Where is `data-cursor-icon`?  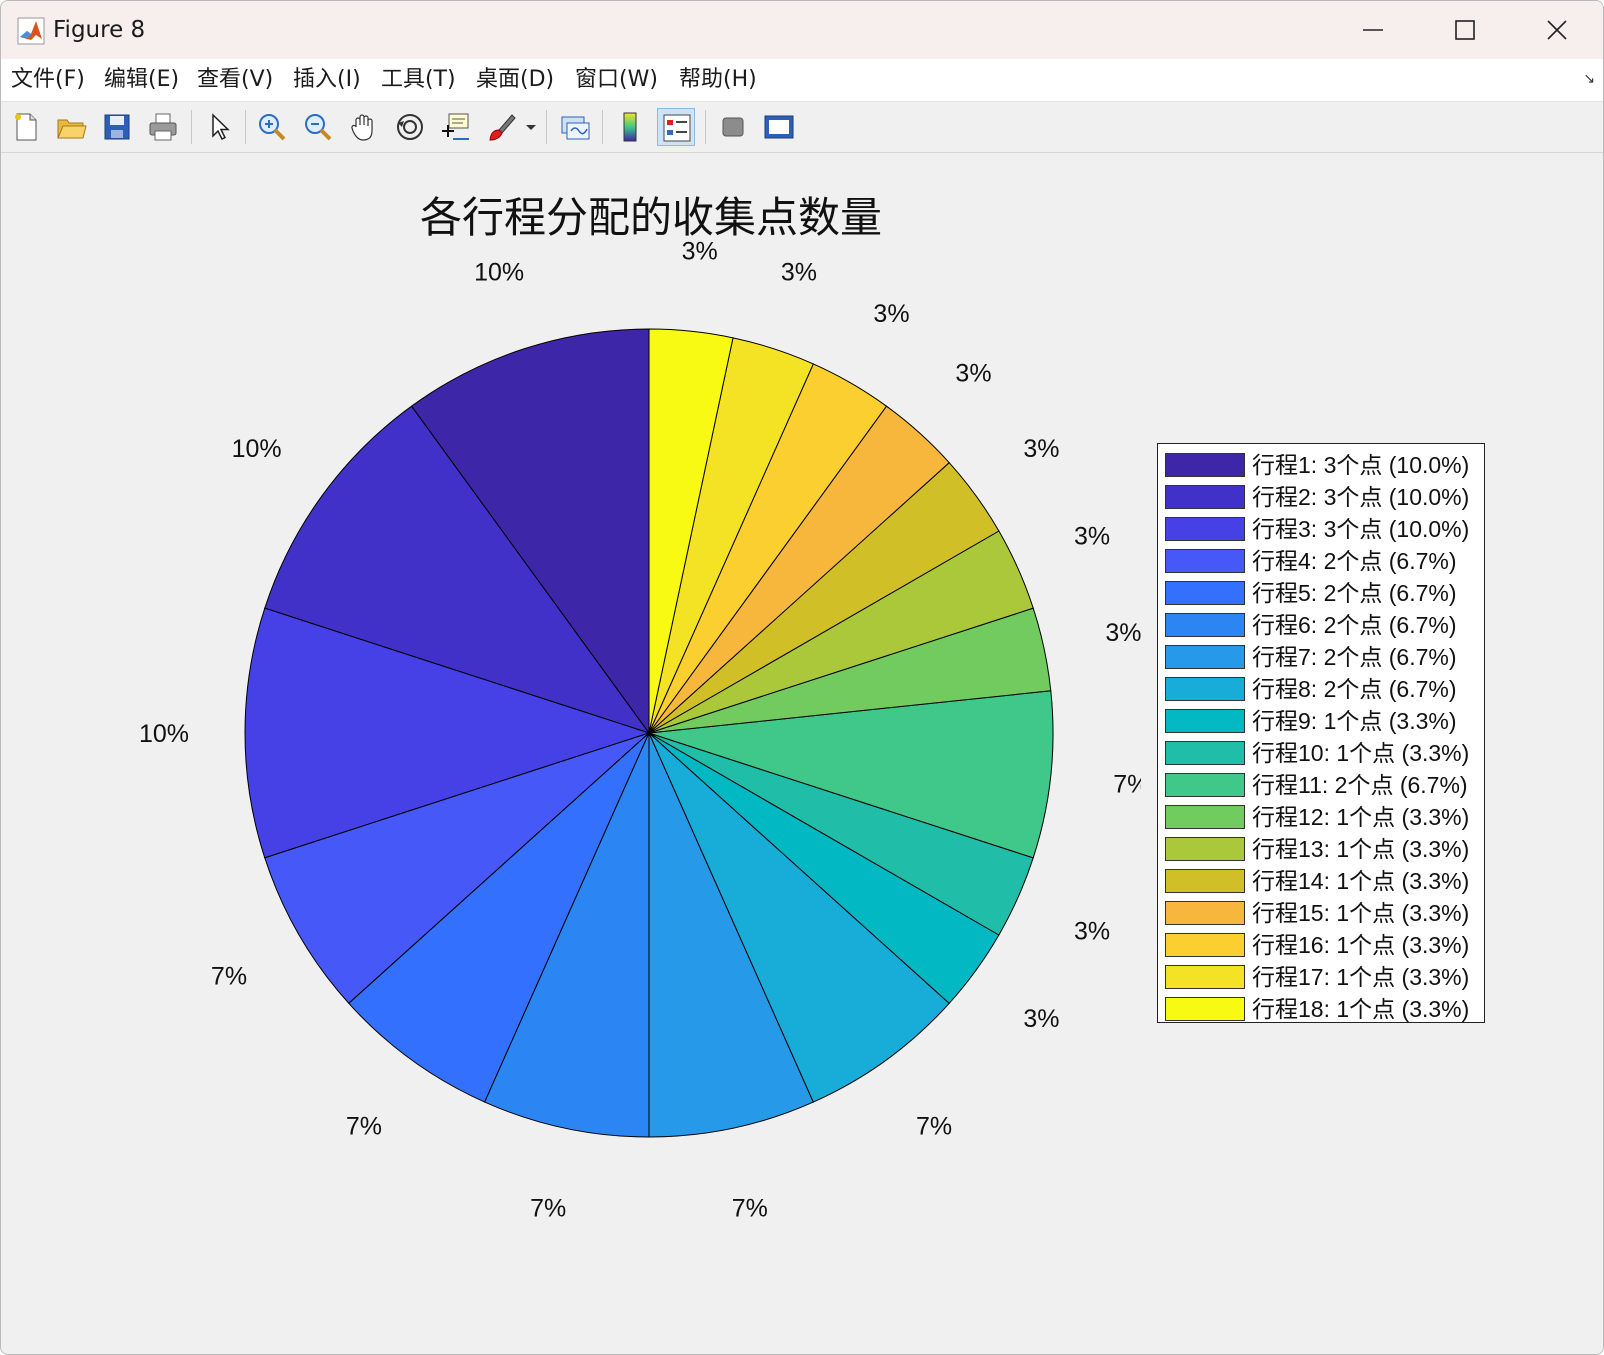 data-cursor-icon is located at coordinates (455, 126).